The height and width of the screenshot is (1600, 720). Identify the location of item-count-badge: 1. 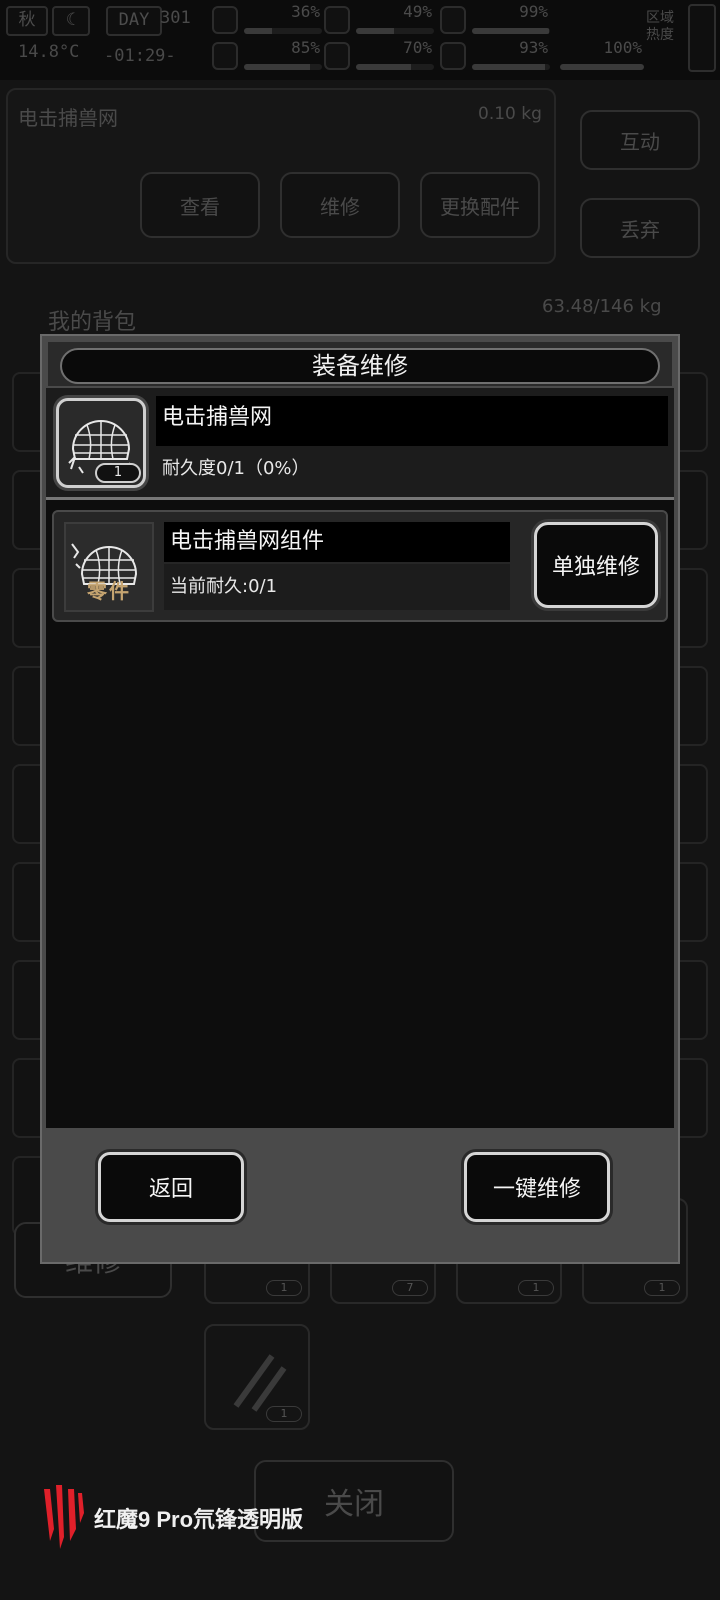
(118, 473).